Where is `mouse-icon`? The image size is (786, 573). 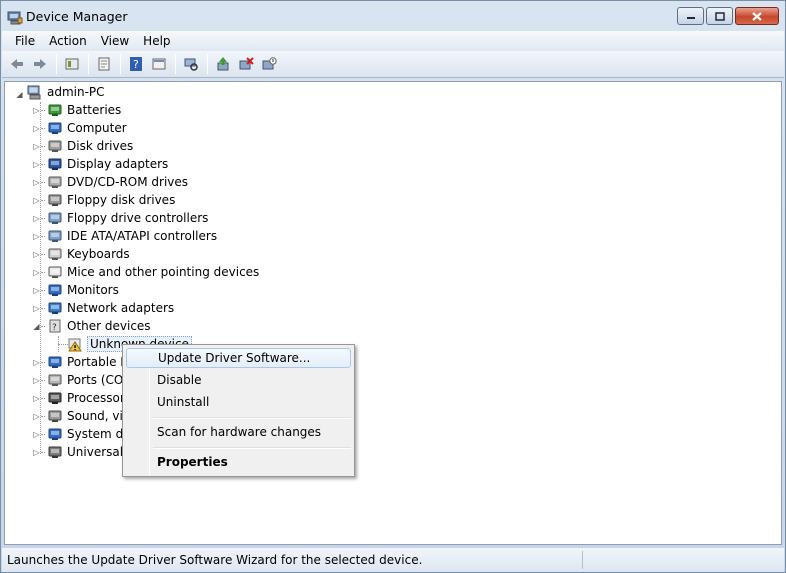 mouse-icon is located at coordinates (55, 272).